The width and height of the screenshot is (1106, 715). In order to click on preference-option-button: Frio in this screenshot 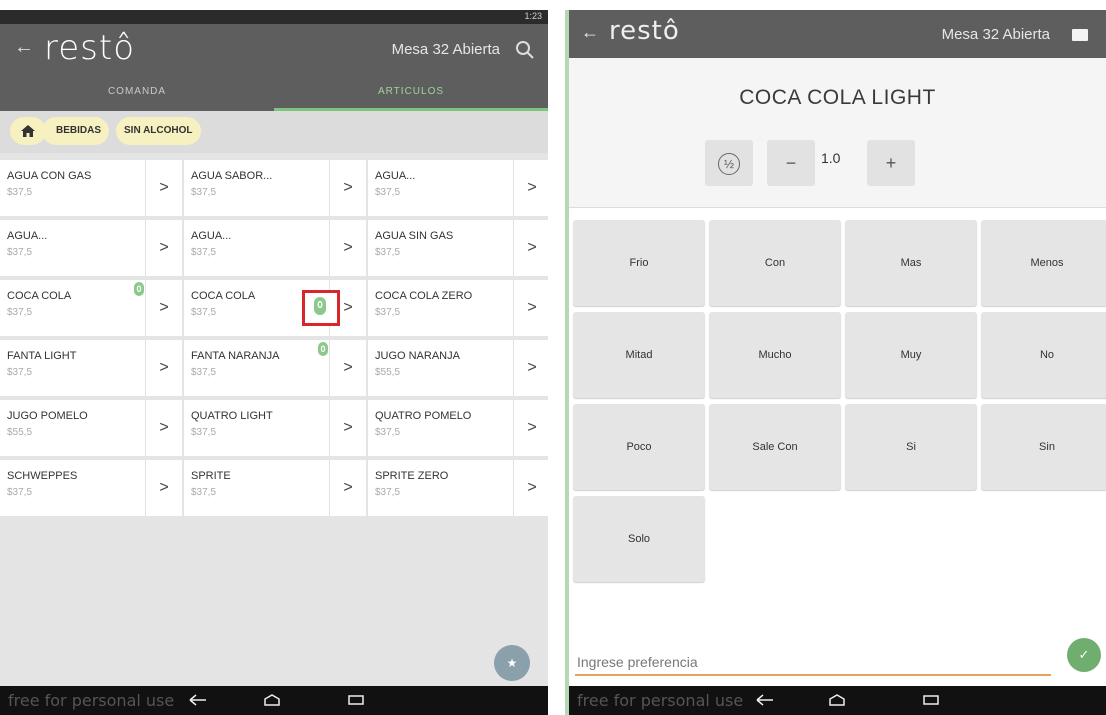, I will do `click(639, 263)`.